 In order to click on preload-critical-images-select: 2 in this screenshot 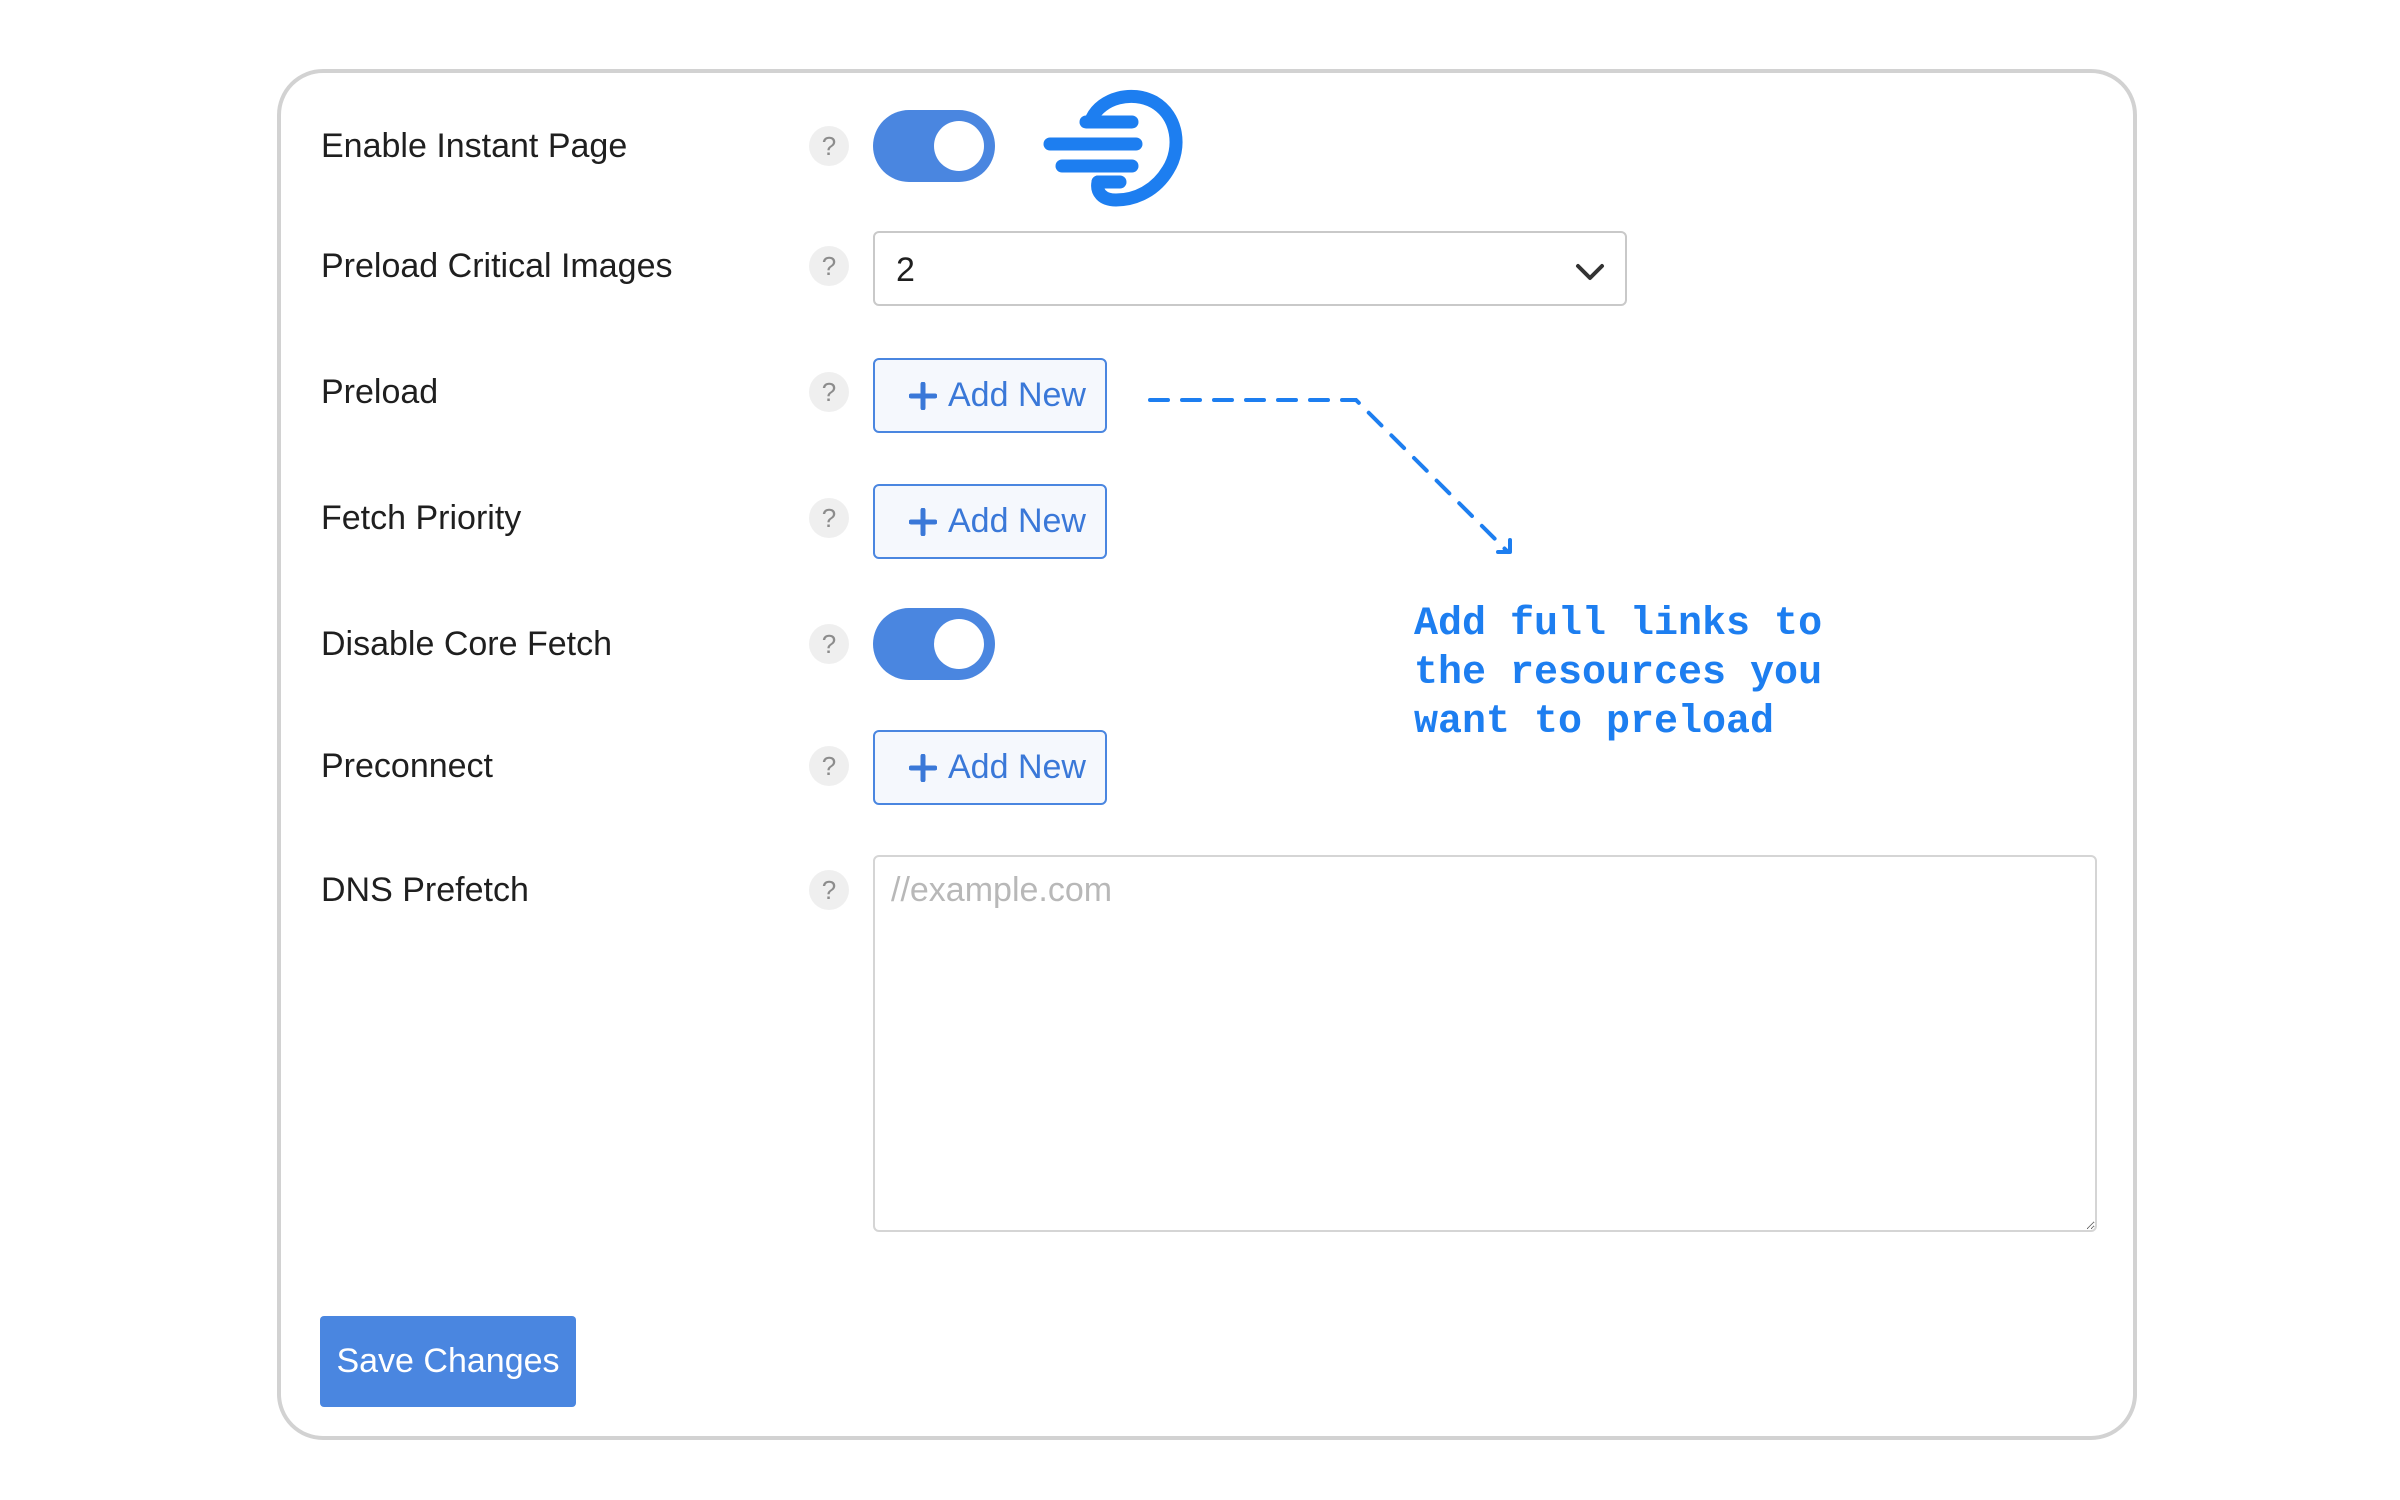, I will do `click(1250, 268)`.